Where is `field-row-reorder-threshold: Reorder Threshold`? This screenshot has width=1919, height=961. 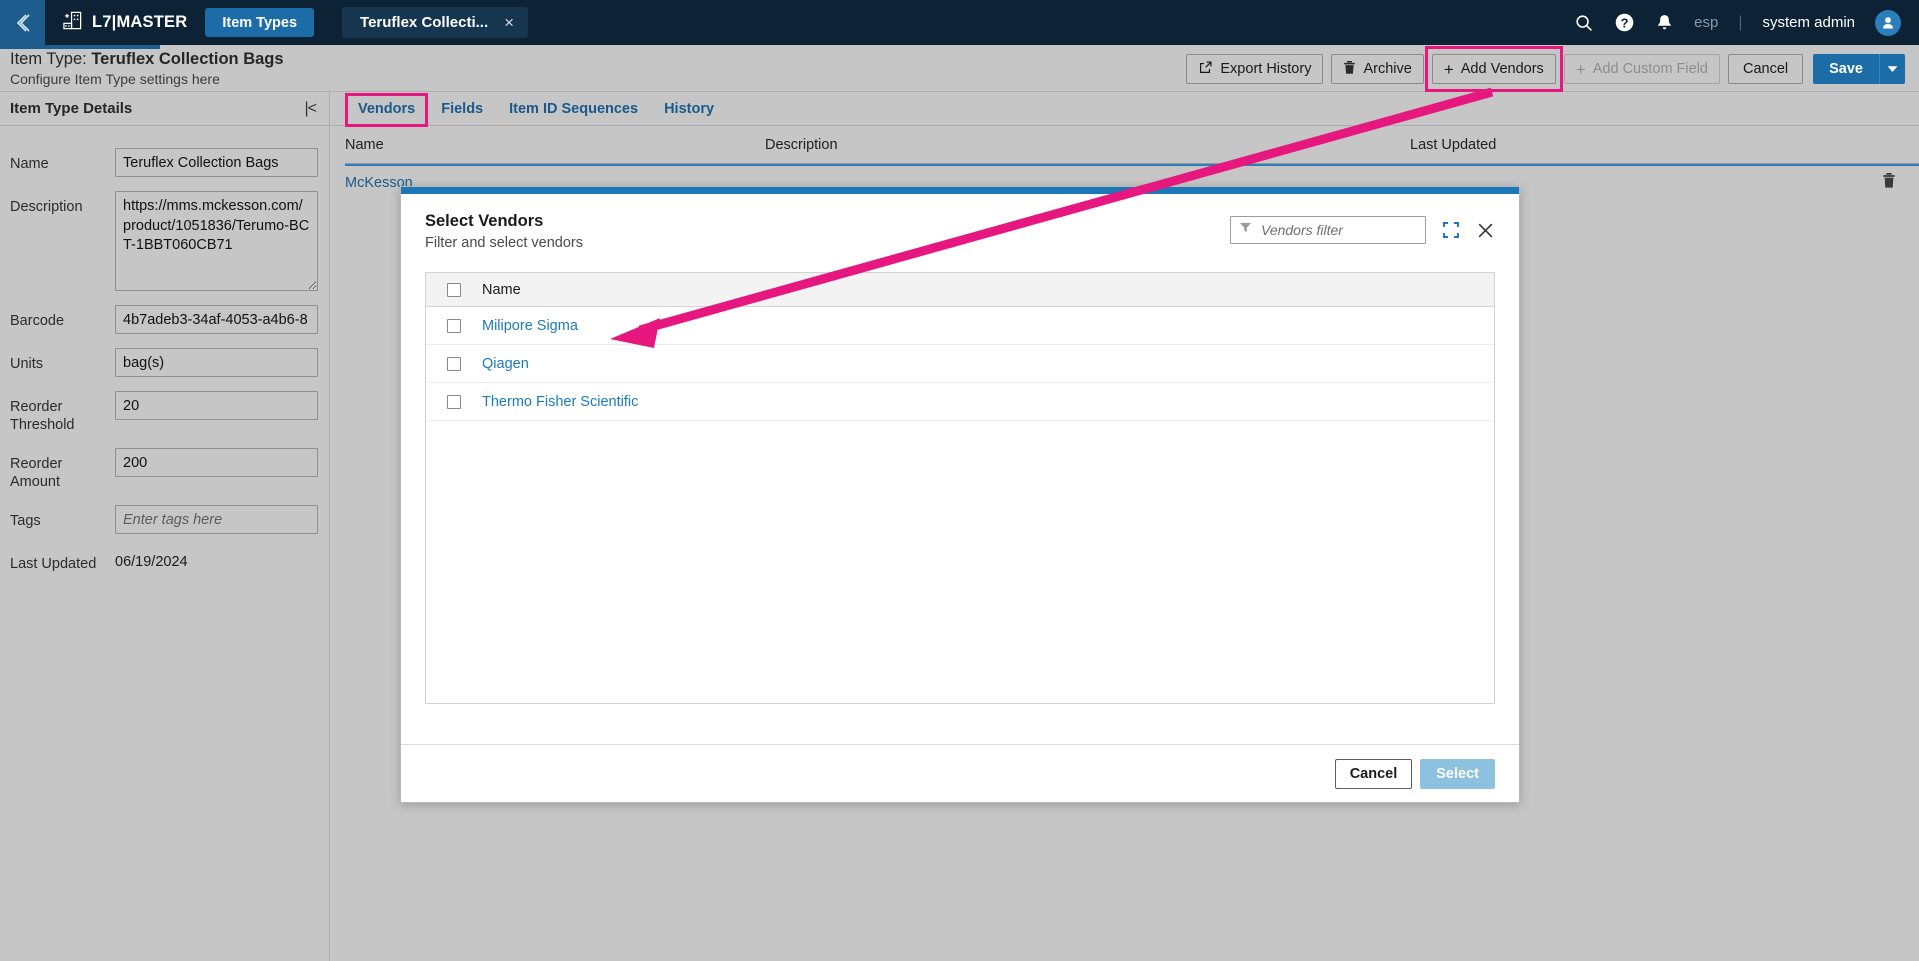
field-row-reorder-threshold: Reorder Threshold is located at coordinates (164, 412).